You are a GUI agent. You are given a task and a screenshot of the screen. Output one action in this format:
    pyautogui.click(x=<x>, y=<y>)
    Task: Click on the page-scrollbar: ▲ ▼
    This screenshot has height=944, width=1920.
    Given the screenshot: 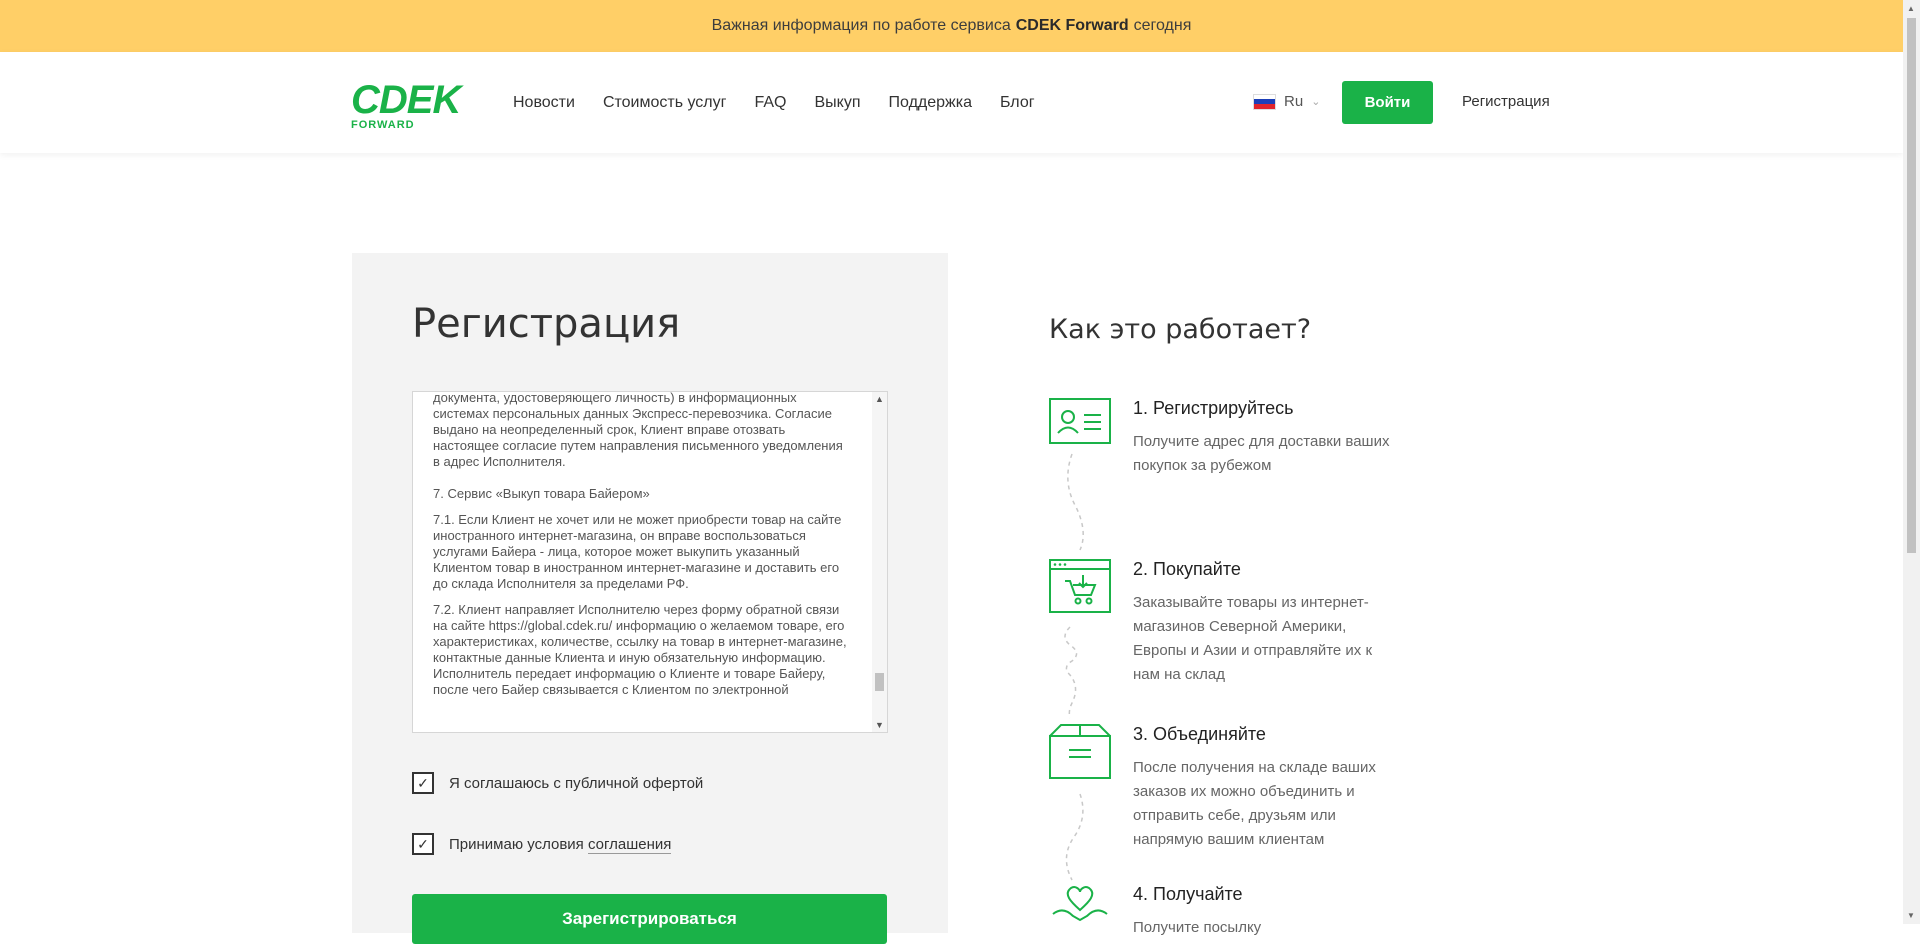 What is the action you would take?
    pyautogui.click(x=1911, y=462)
    